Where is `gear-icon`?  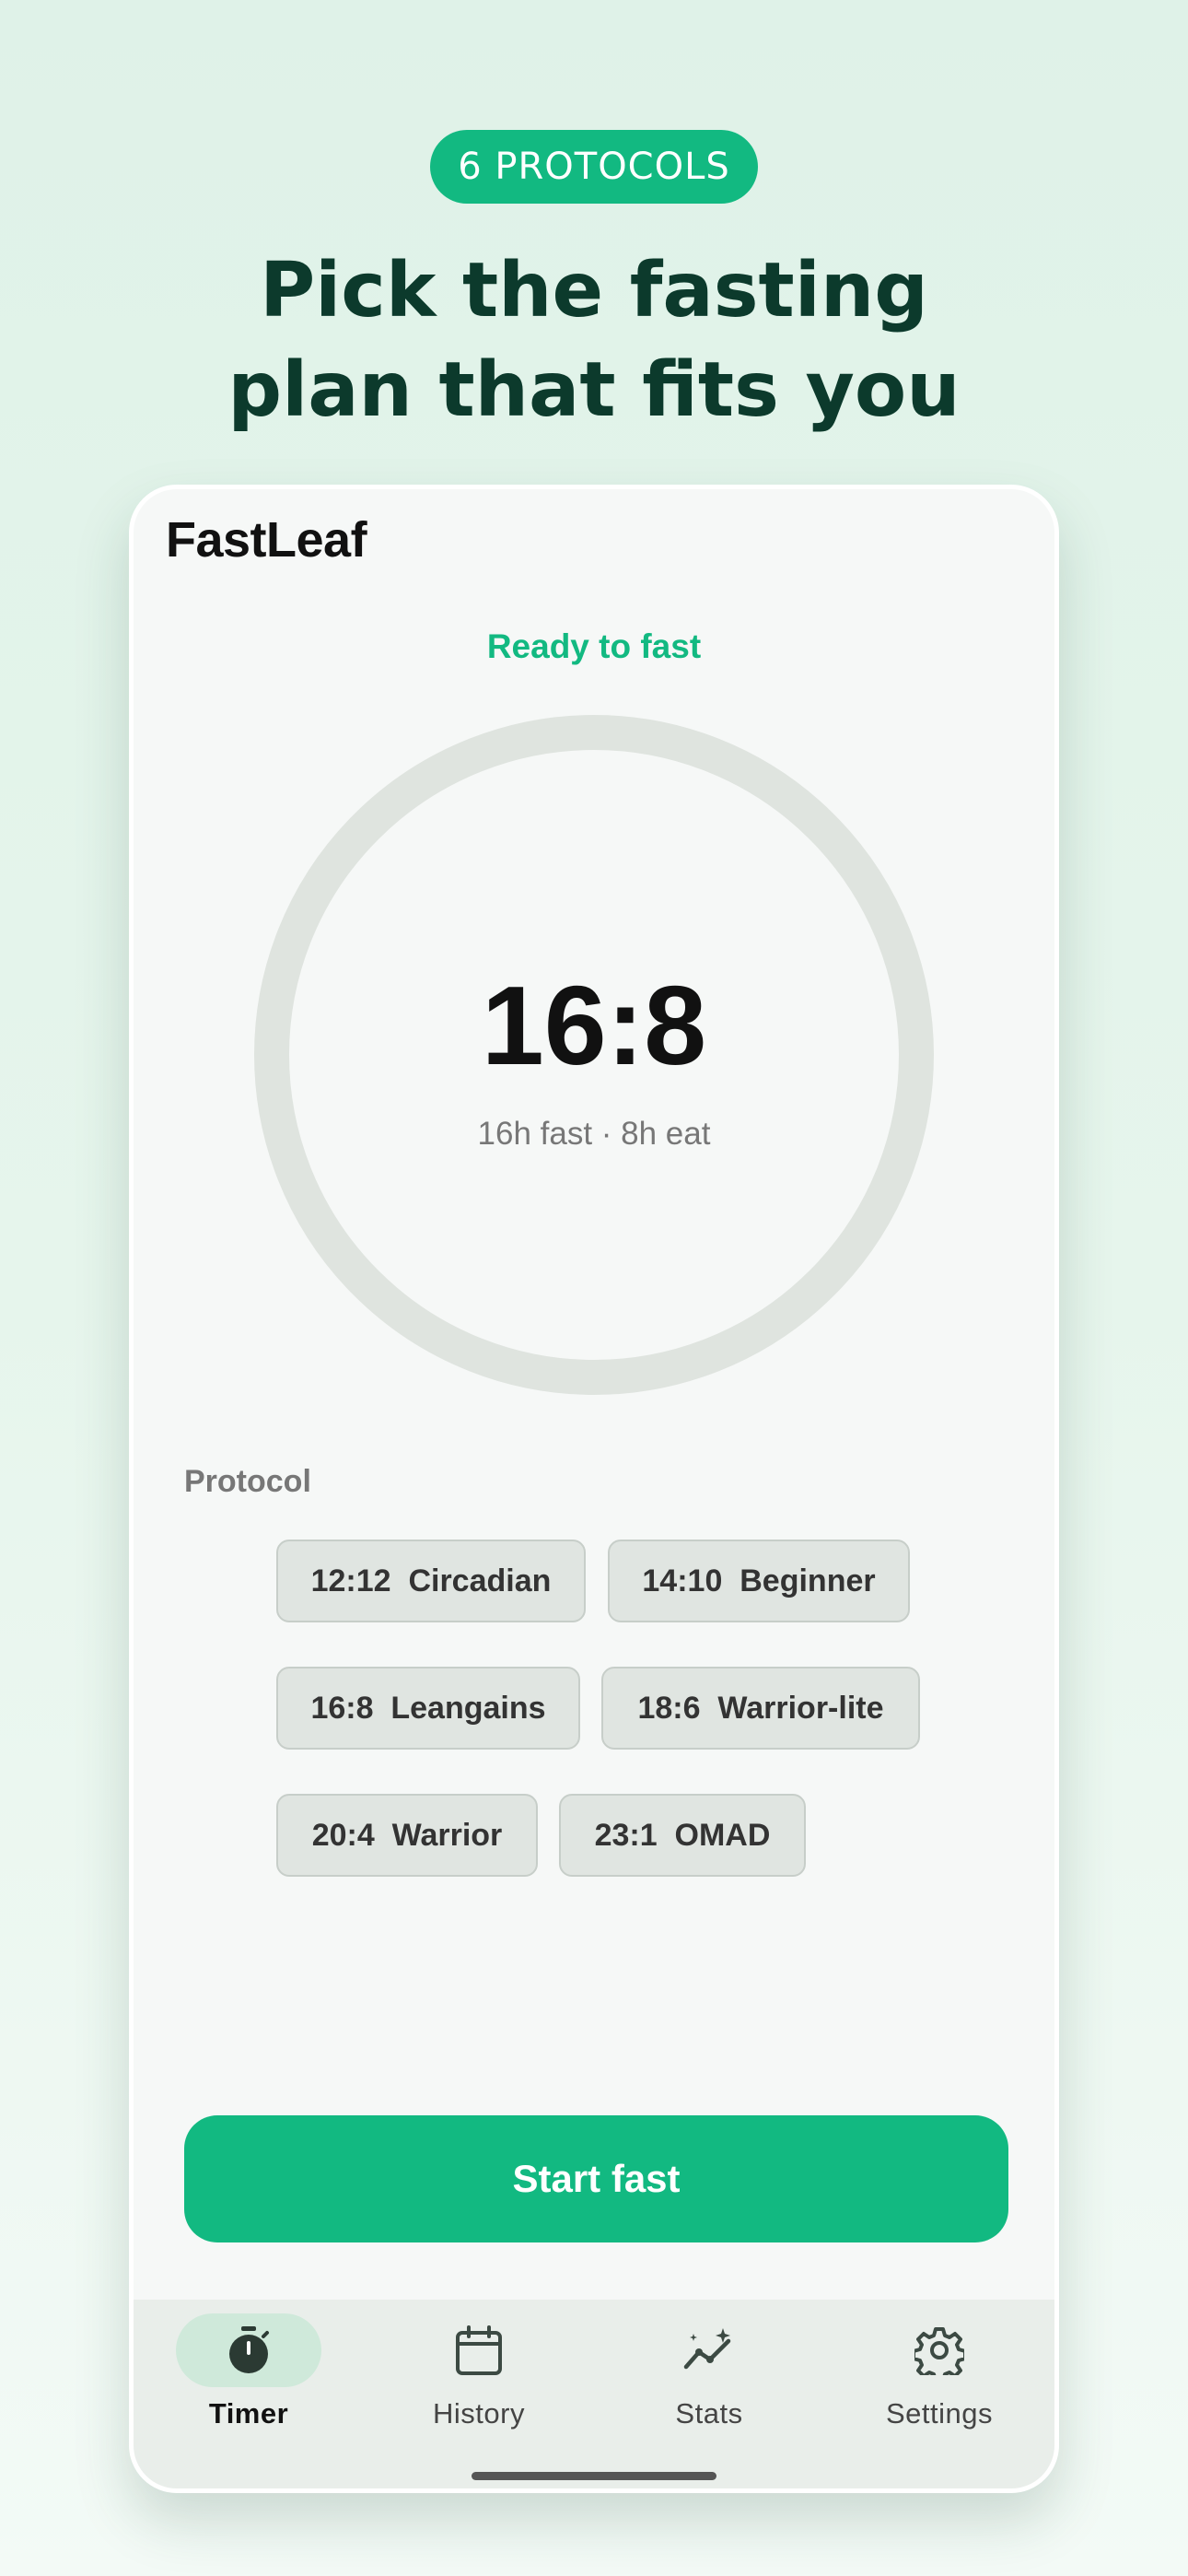
gear-icon is located at coordinates (939, 2351).